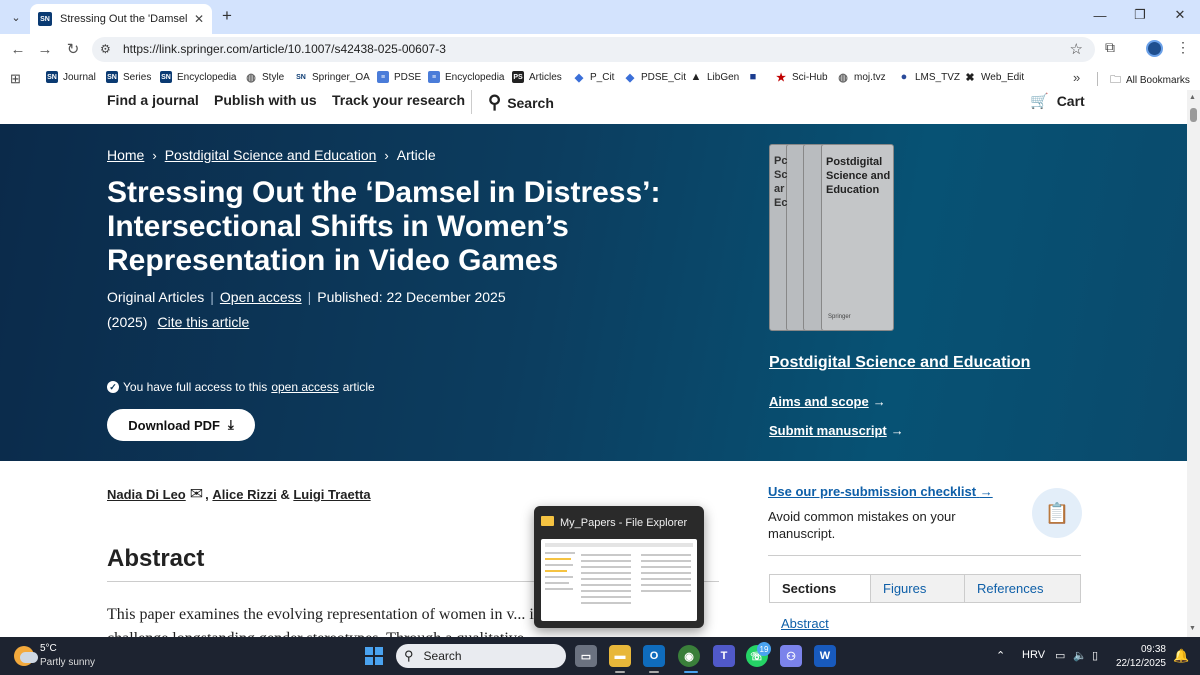 This screenshot has width=1200, height=675. What do you see at coordinates (820, 588) in the screenshot?
I see `tab-sections: Sections` at bounding box center [820, 588].